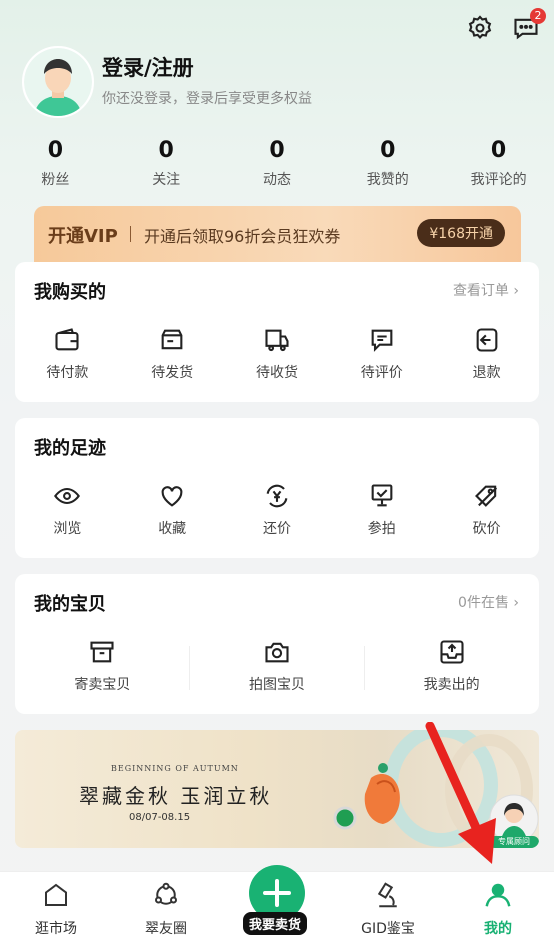 The height and width of the screenshot is (952, 554). What do you see at coordinates (388, 909) in the screenshot?
I see `tab-gid-appraisal: GID鉴宝` at bounding box center [388, 909].